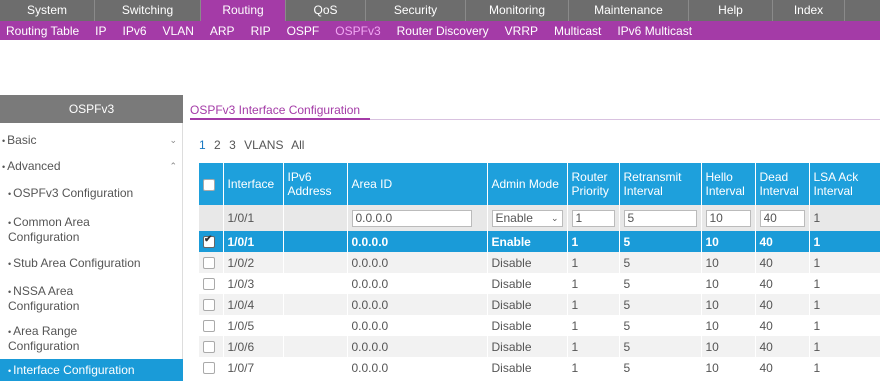 This screenshot has height=381, width=880. I want to click on tab-switching: Switching, so click(148, 10).